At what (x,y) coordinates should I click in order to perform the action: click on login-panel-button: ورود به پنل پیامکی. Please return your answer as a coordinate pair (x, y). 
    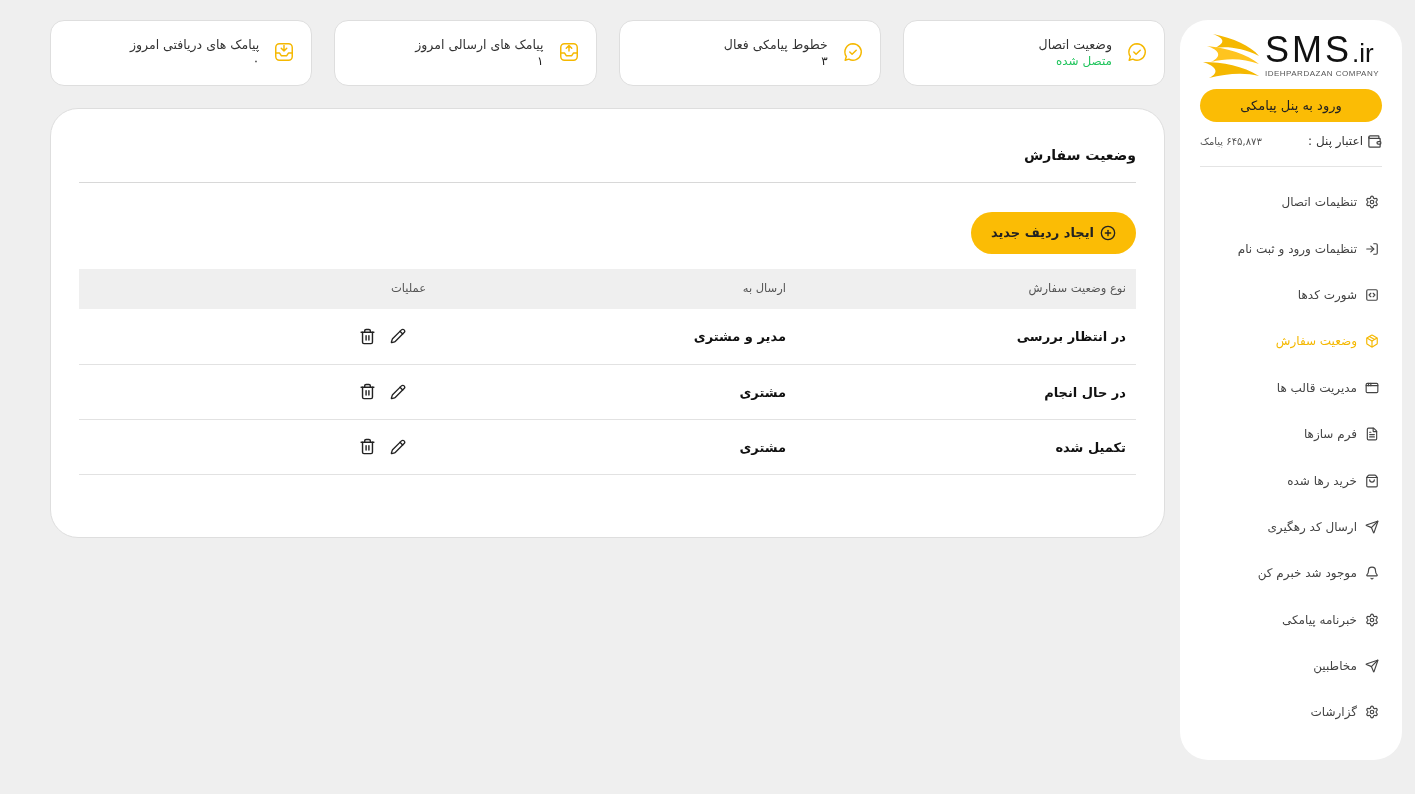
    Looking at the image, I should click on (1291, 105).